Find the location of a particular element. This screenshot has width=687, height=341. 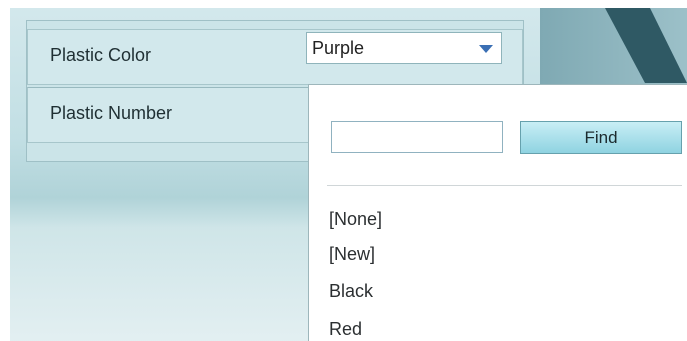

option-black: Black is located at coordinates (351, 291).